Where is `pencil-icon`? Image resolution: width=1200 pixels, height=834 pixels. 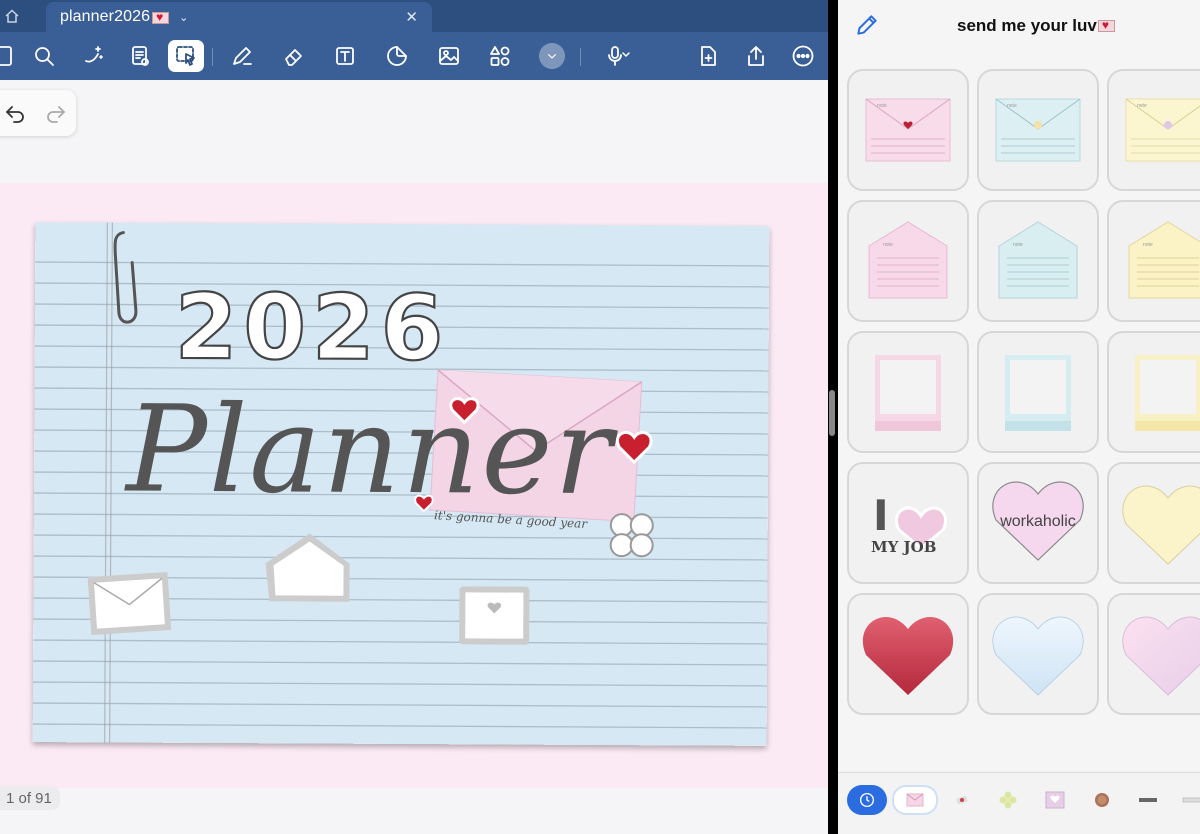 pencil-icon is located at coordinates (868, 26).